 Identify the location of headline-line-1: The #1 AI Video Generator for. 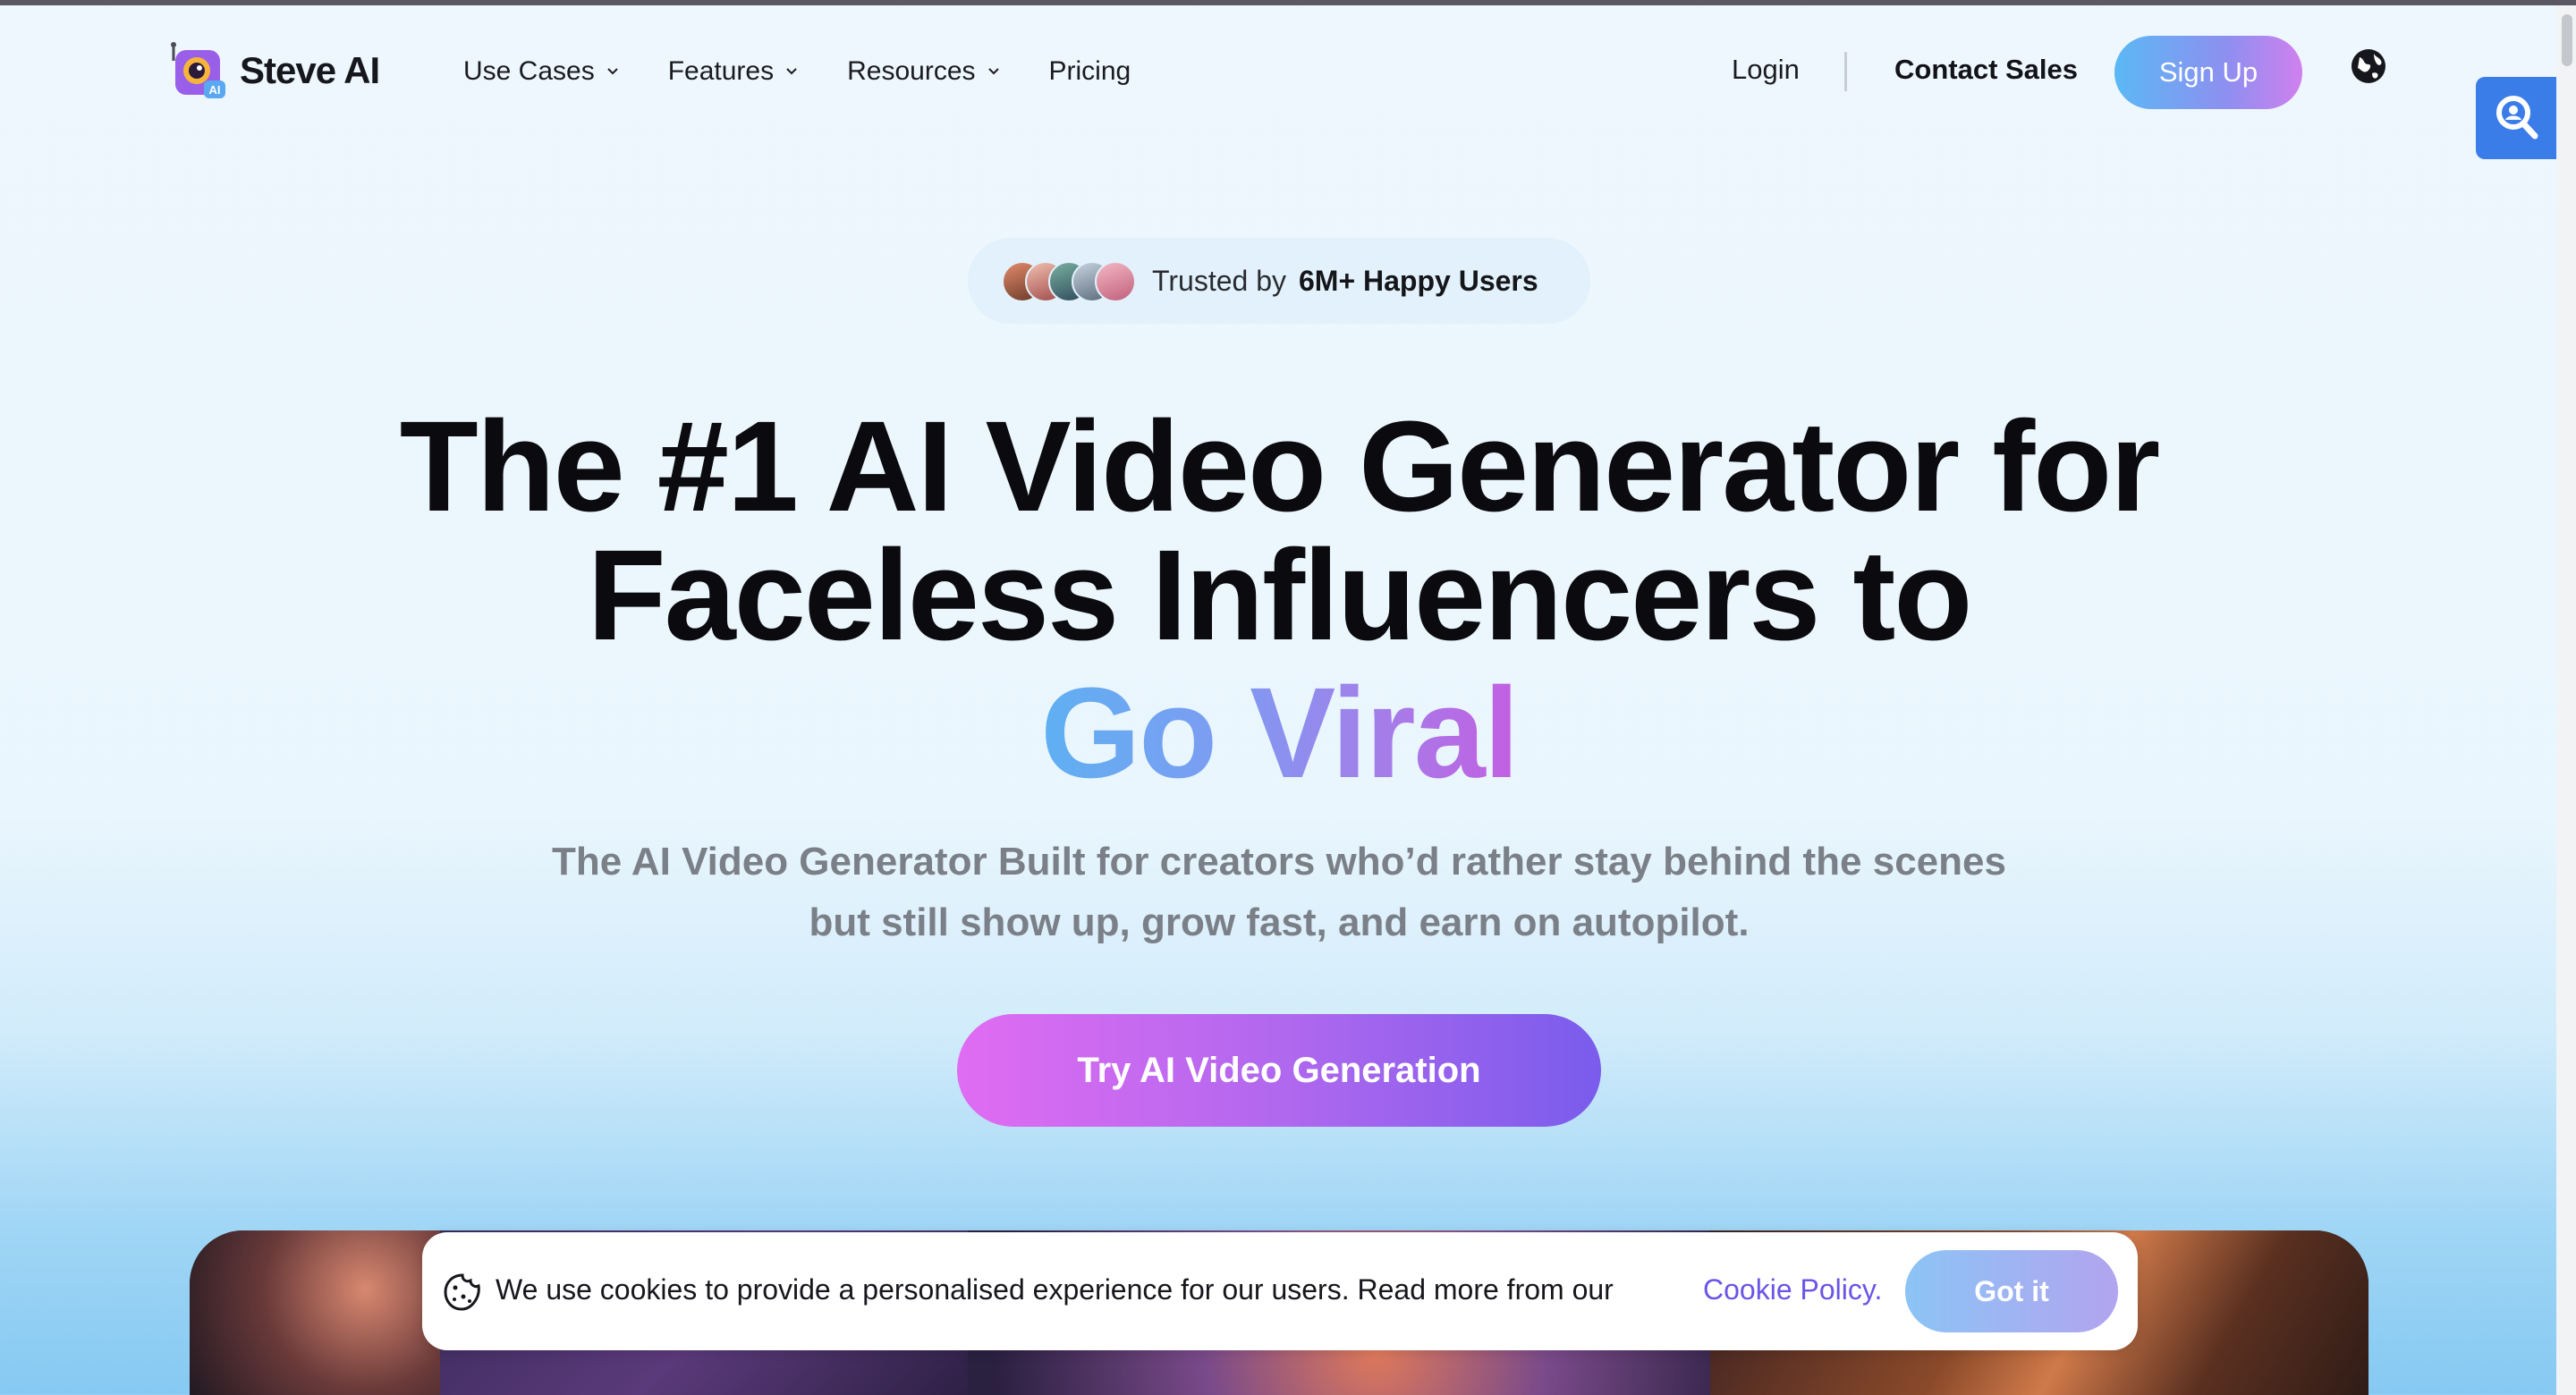
(1280, 466).